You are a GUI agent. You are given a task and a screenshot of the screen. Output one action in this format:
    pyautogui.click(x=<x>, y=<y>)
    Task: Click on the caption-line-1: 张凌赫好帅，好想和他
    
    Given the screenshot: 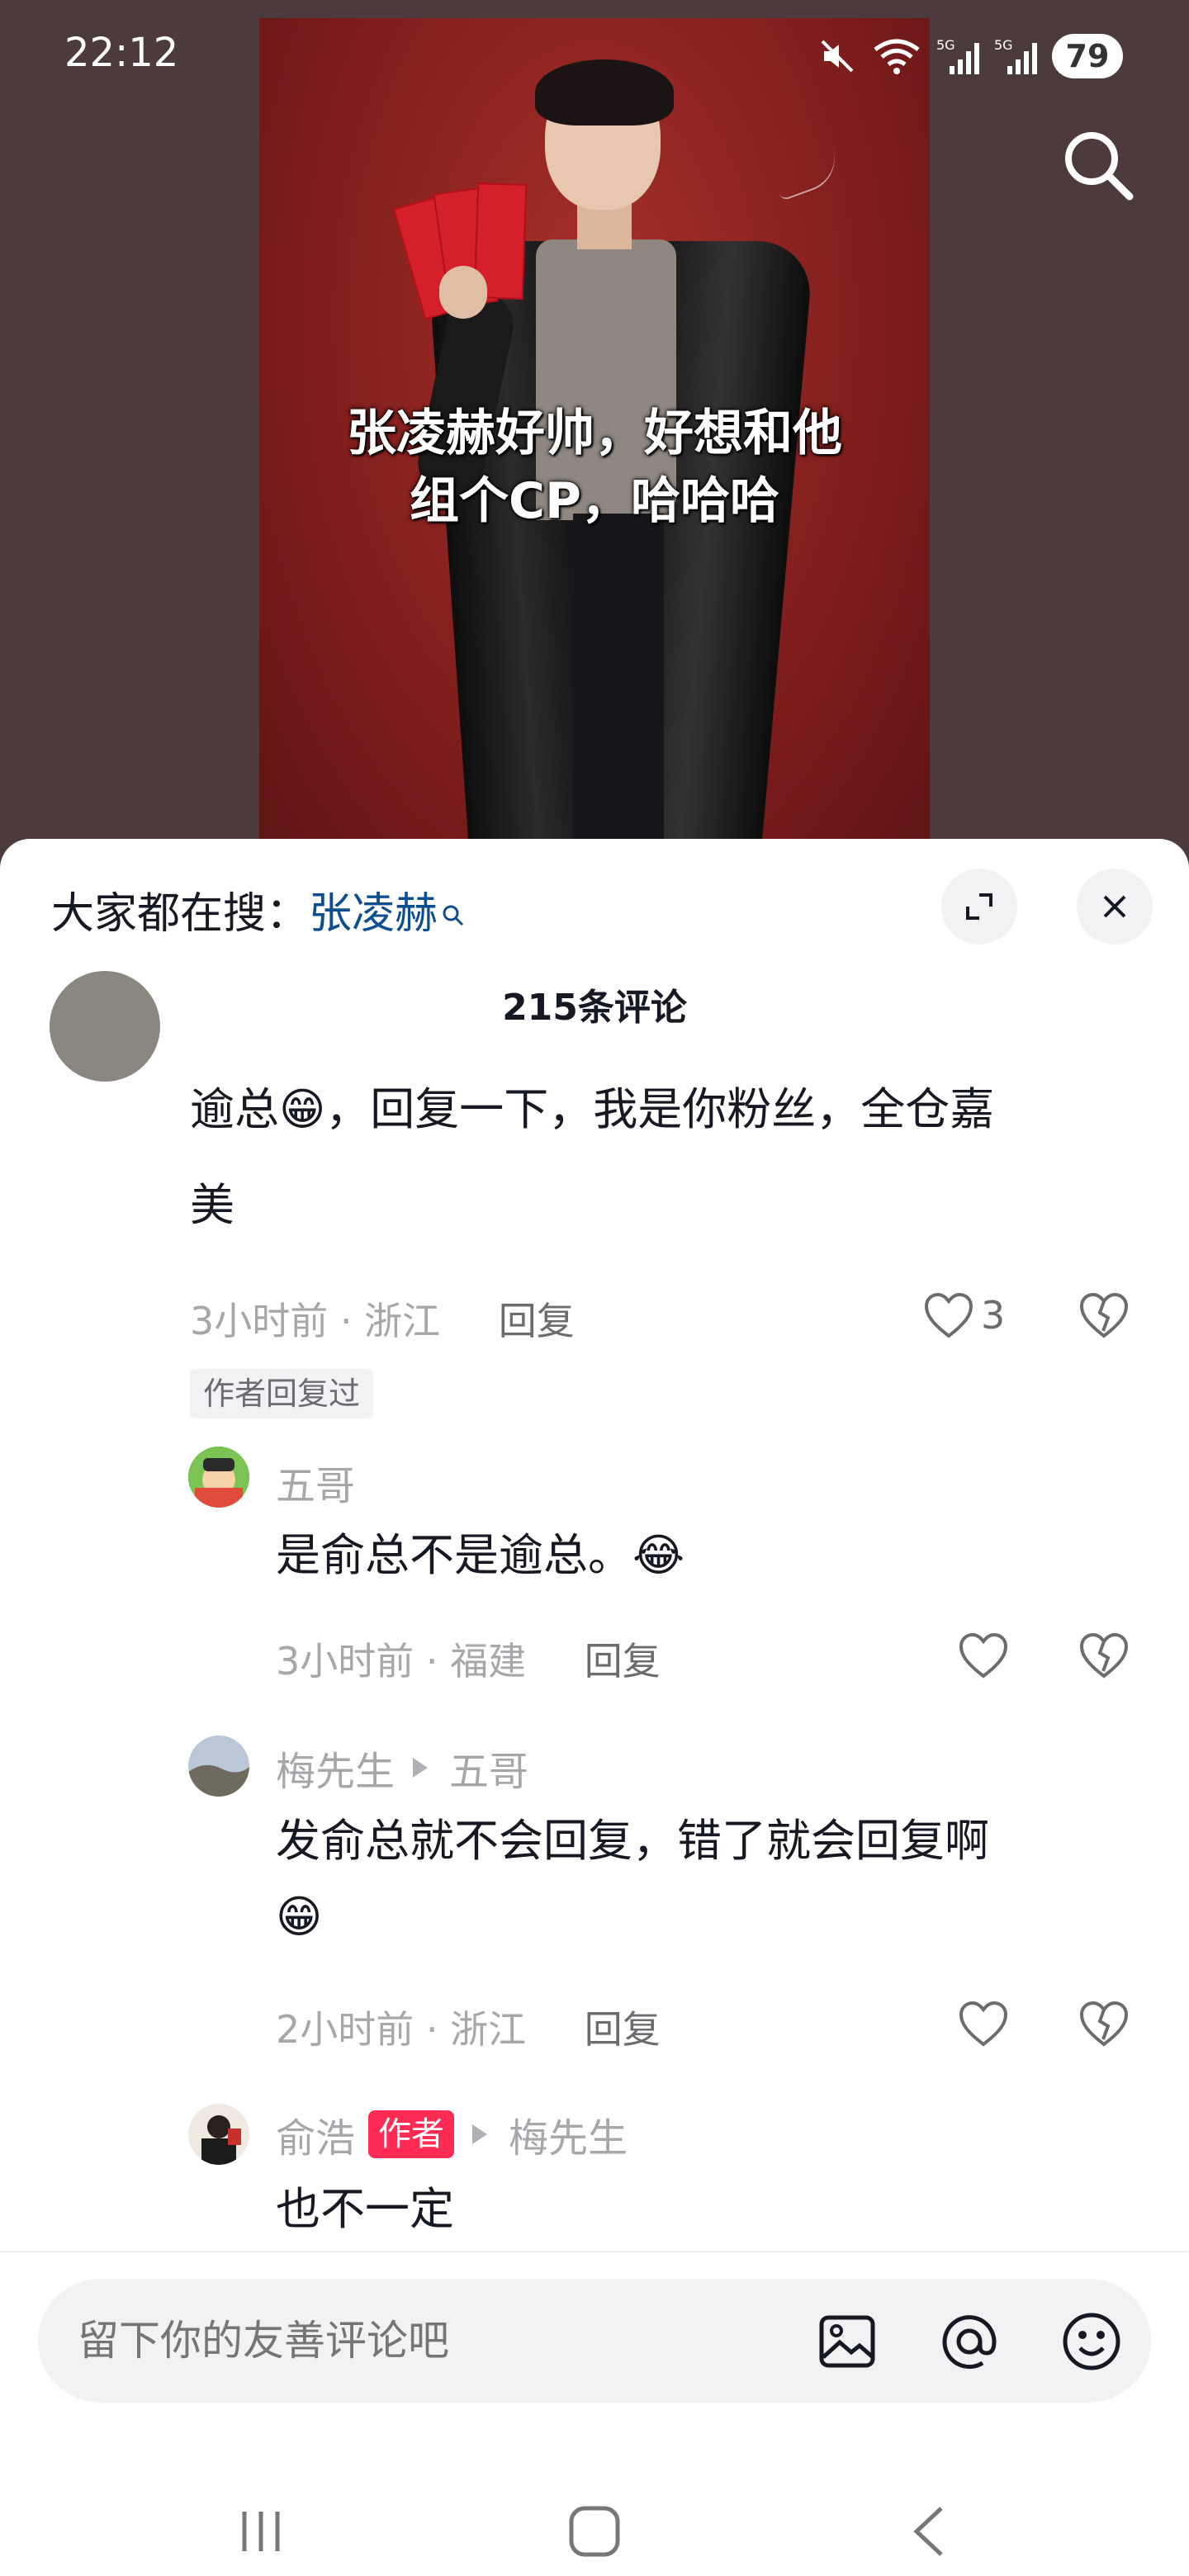 What is the action you would take?
    pyautogui.click(x=594, y=433)
    